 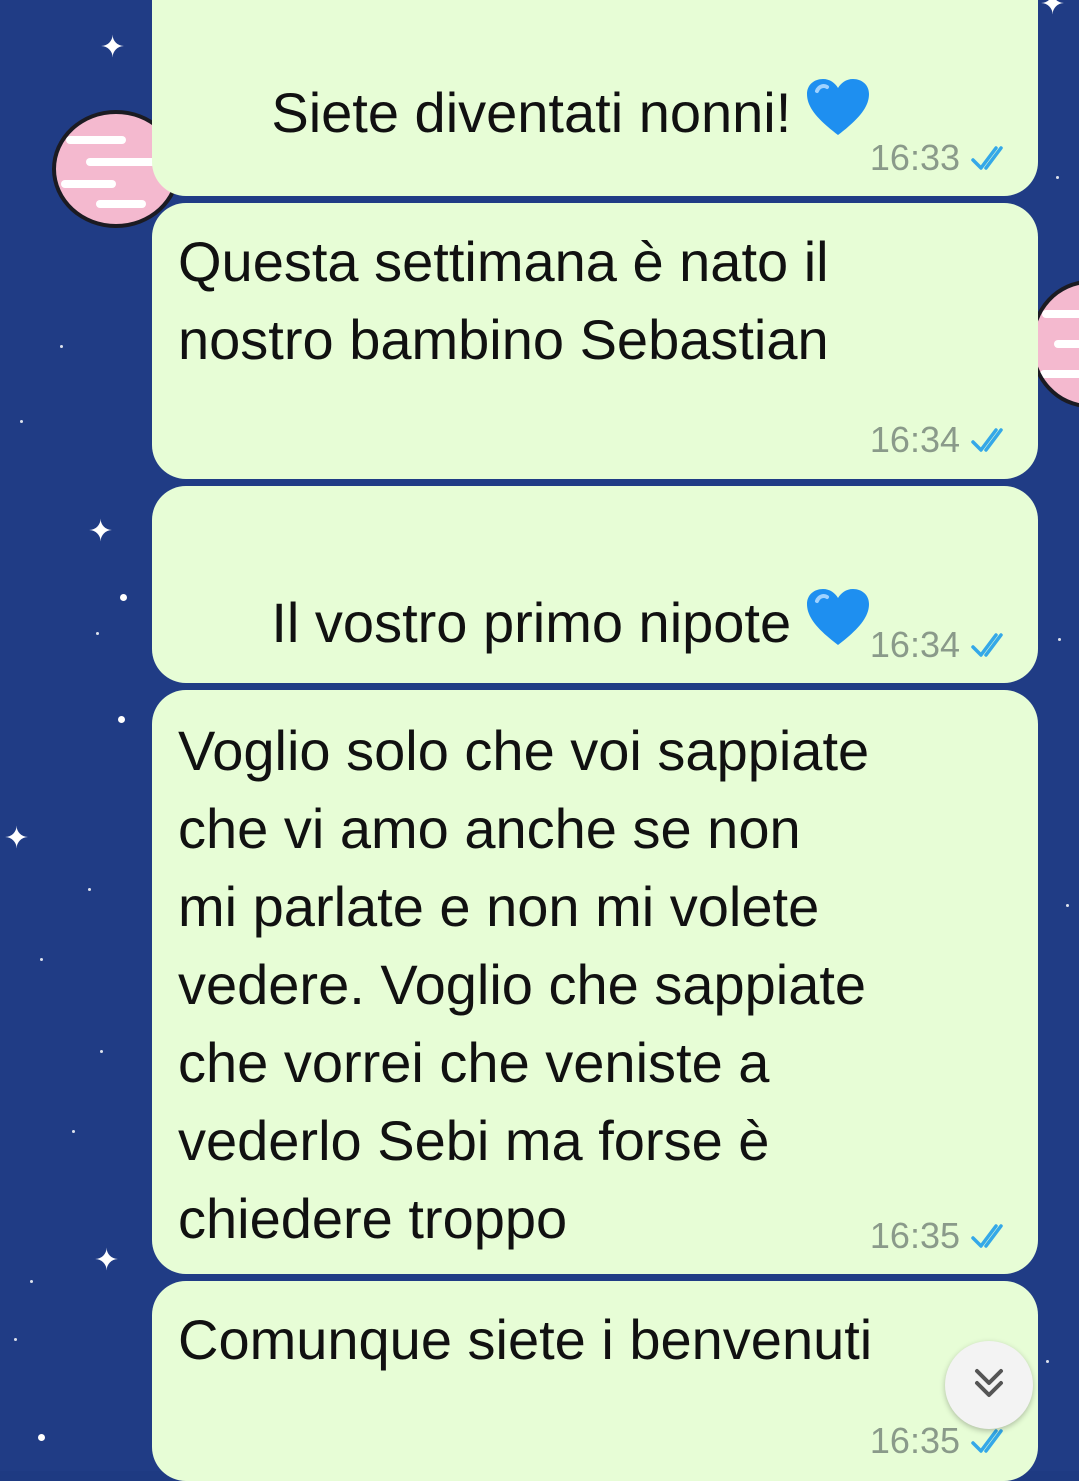 What do you see at coordinates (525, 1339) in the screenshot?
I see `message-text: Comunque siete i benvenuti` at bounding box center [525, 1339].